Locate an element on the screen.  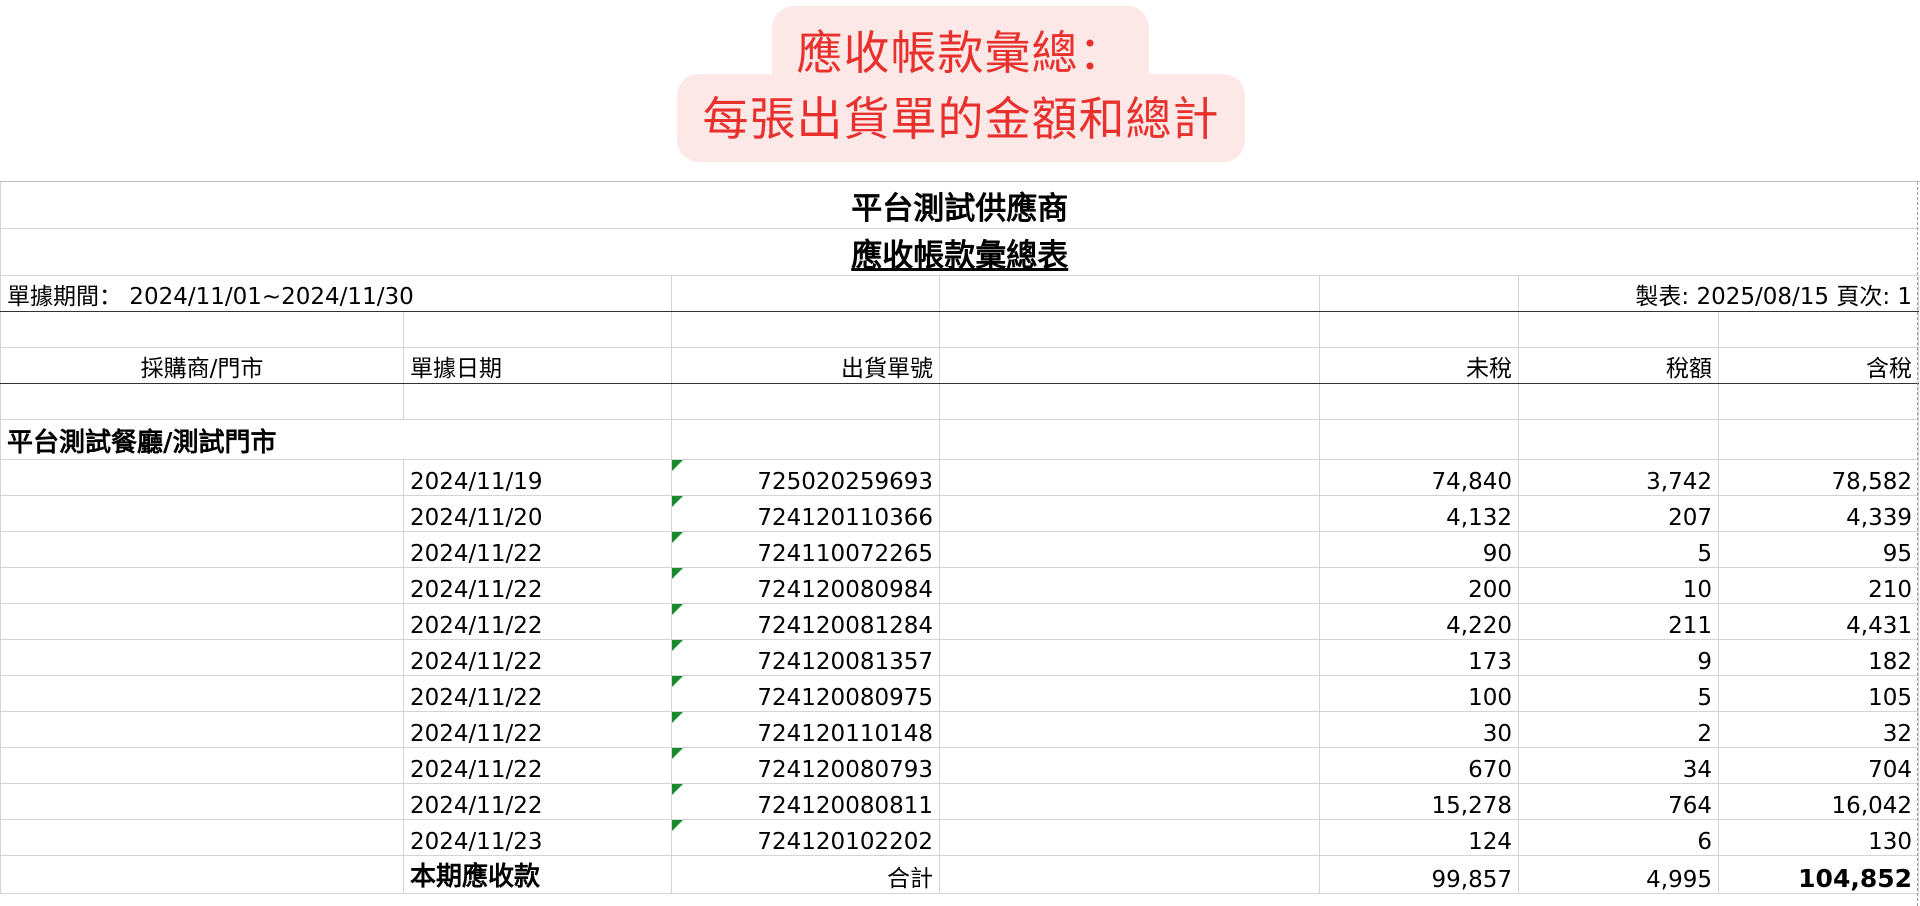
period-cell: 單據期間： 2024/11/01~2024/11/30 is located at coordinates (336, 293).